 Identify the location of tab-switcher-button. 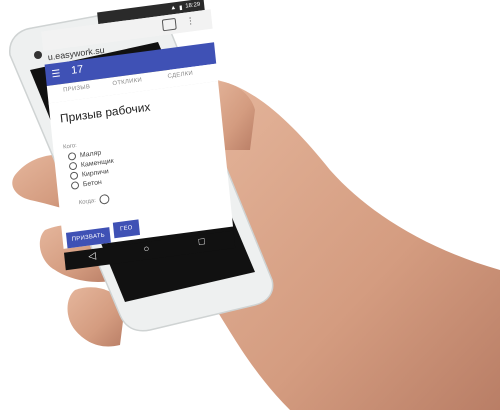
(169, 24).